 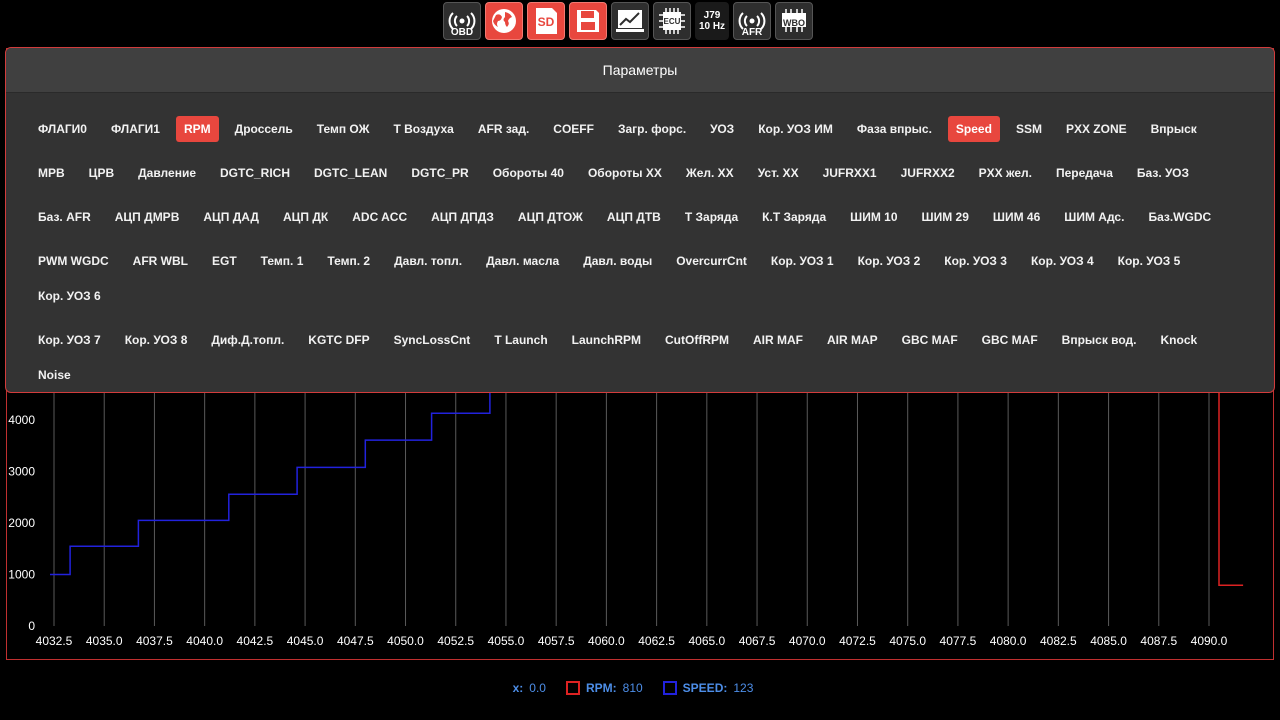 What do you see at coordinates (1005, 173) in the screenshot?
I see `param-item: PXX жел.` at bounding box center [1005, 173].